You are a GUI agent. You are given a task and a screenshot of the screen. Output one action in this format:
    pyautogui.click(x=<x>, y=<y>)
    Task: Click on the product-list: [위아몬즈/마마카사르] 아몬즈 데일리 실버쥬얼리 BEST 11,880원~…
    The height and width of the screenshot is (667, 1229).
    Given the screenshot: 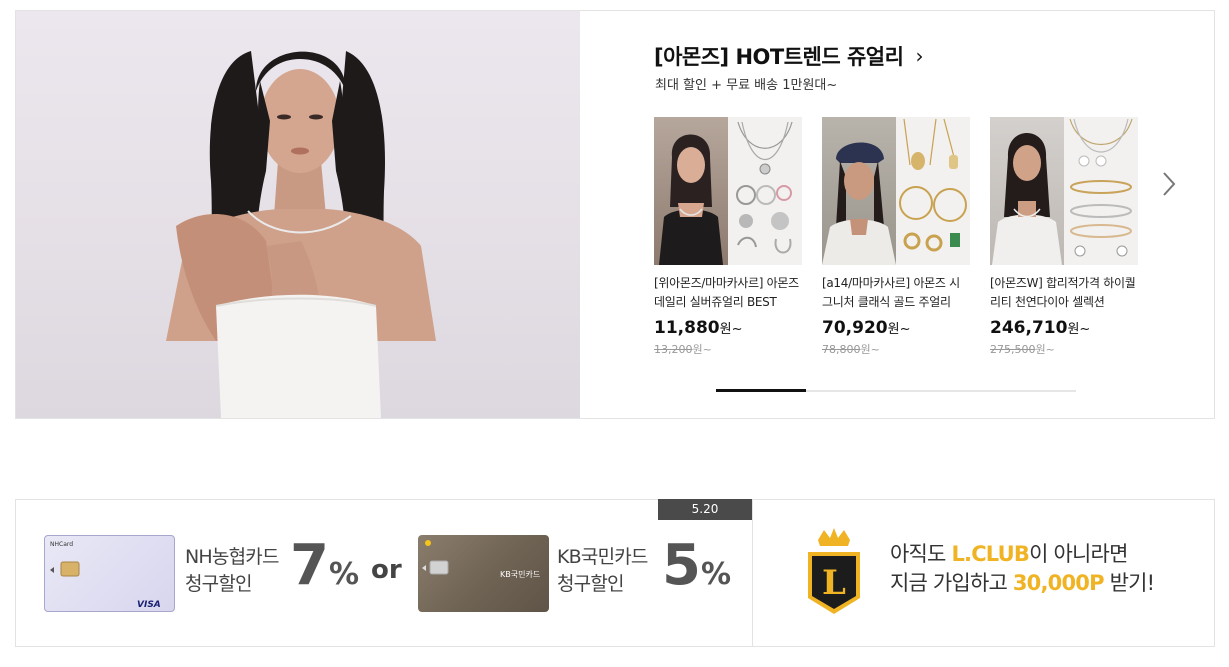 What is the action you would take?
    pyautogui.click(x=896, y=237)
    